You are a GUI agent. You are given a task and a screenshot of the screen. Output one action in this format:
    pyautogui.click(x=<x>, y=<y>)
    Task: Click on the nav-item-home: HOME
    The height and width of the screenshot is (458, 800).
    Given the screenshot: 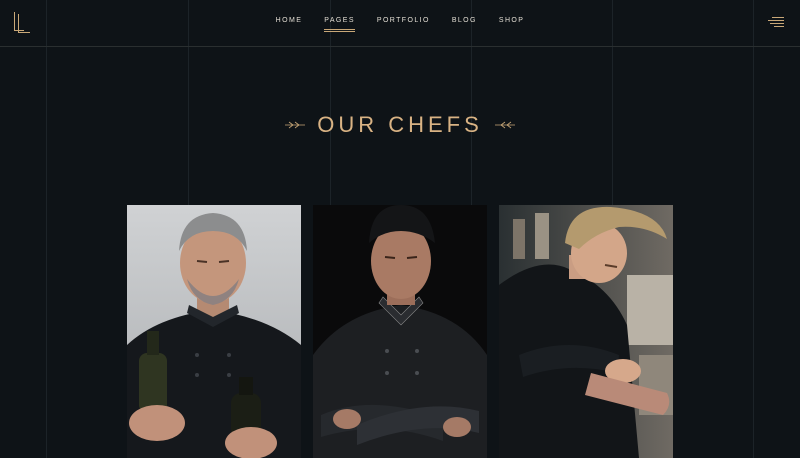 What is the action you would take?
    pyautogui.click(x=289, y=20)
    